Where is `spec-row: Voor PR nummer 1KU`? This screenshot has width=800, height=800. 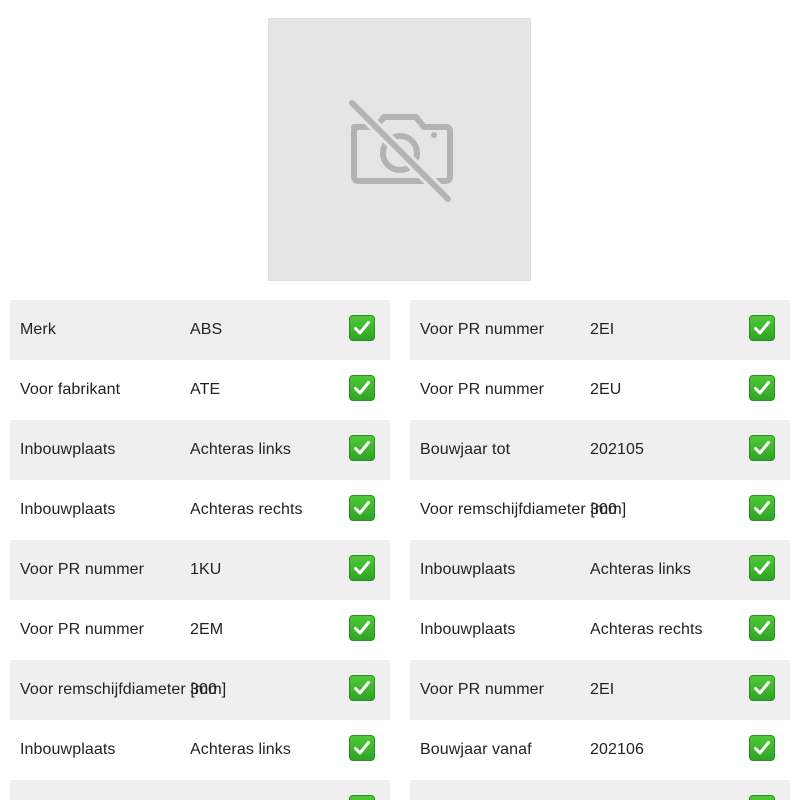
spec-row: Voor PR nummer 1KU is located at coordinates (200, 570).